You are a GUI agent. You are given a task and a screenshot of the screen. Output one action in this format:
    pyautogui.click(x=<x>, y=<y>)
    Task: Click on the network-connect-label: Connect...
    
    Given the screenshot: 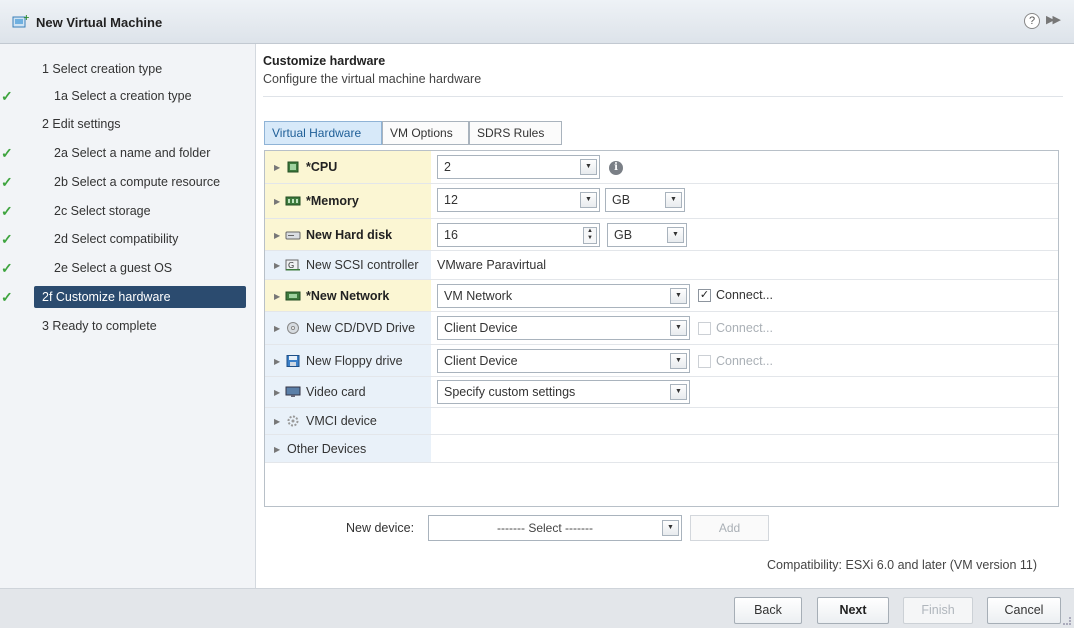 What is the action you would take?
    pyautogui.click(x=744, y=295)
    